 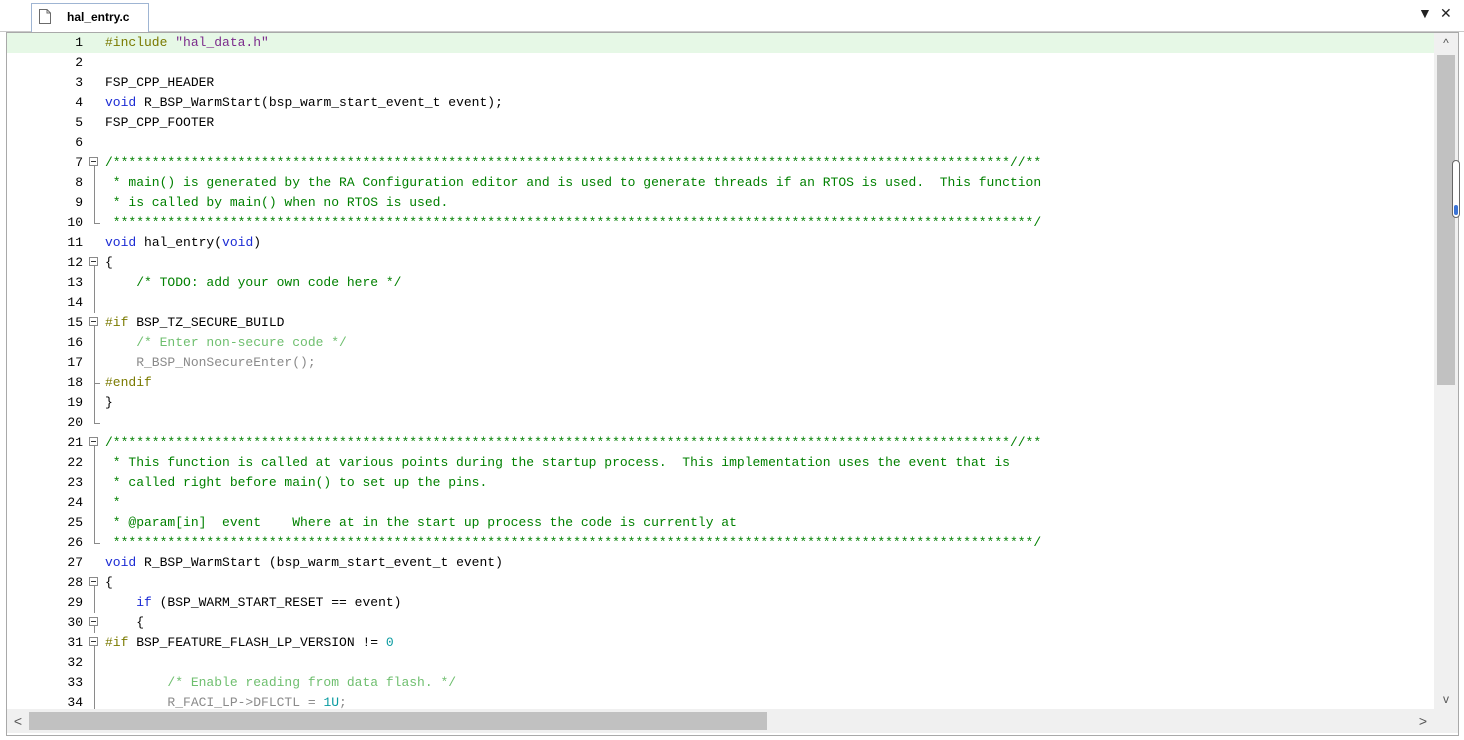 What do you see at coordinates (720, 663) in the screenshot?
I see `code-line: 32` at bounding box center [720, 663].